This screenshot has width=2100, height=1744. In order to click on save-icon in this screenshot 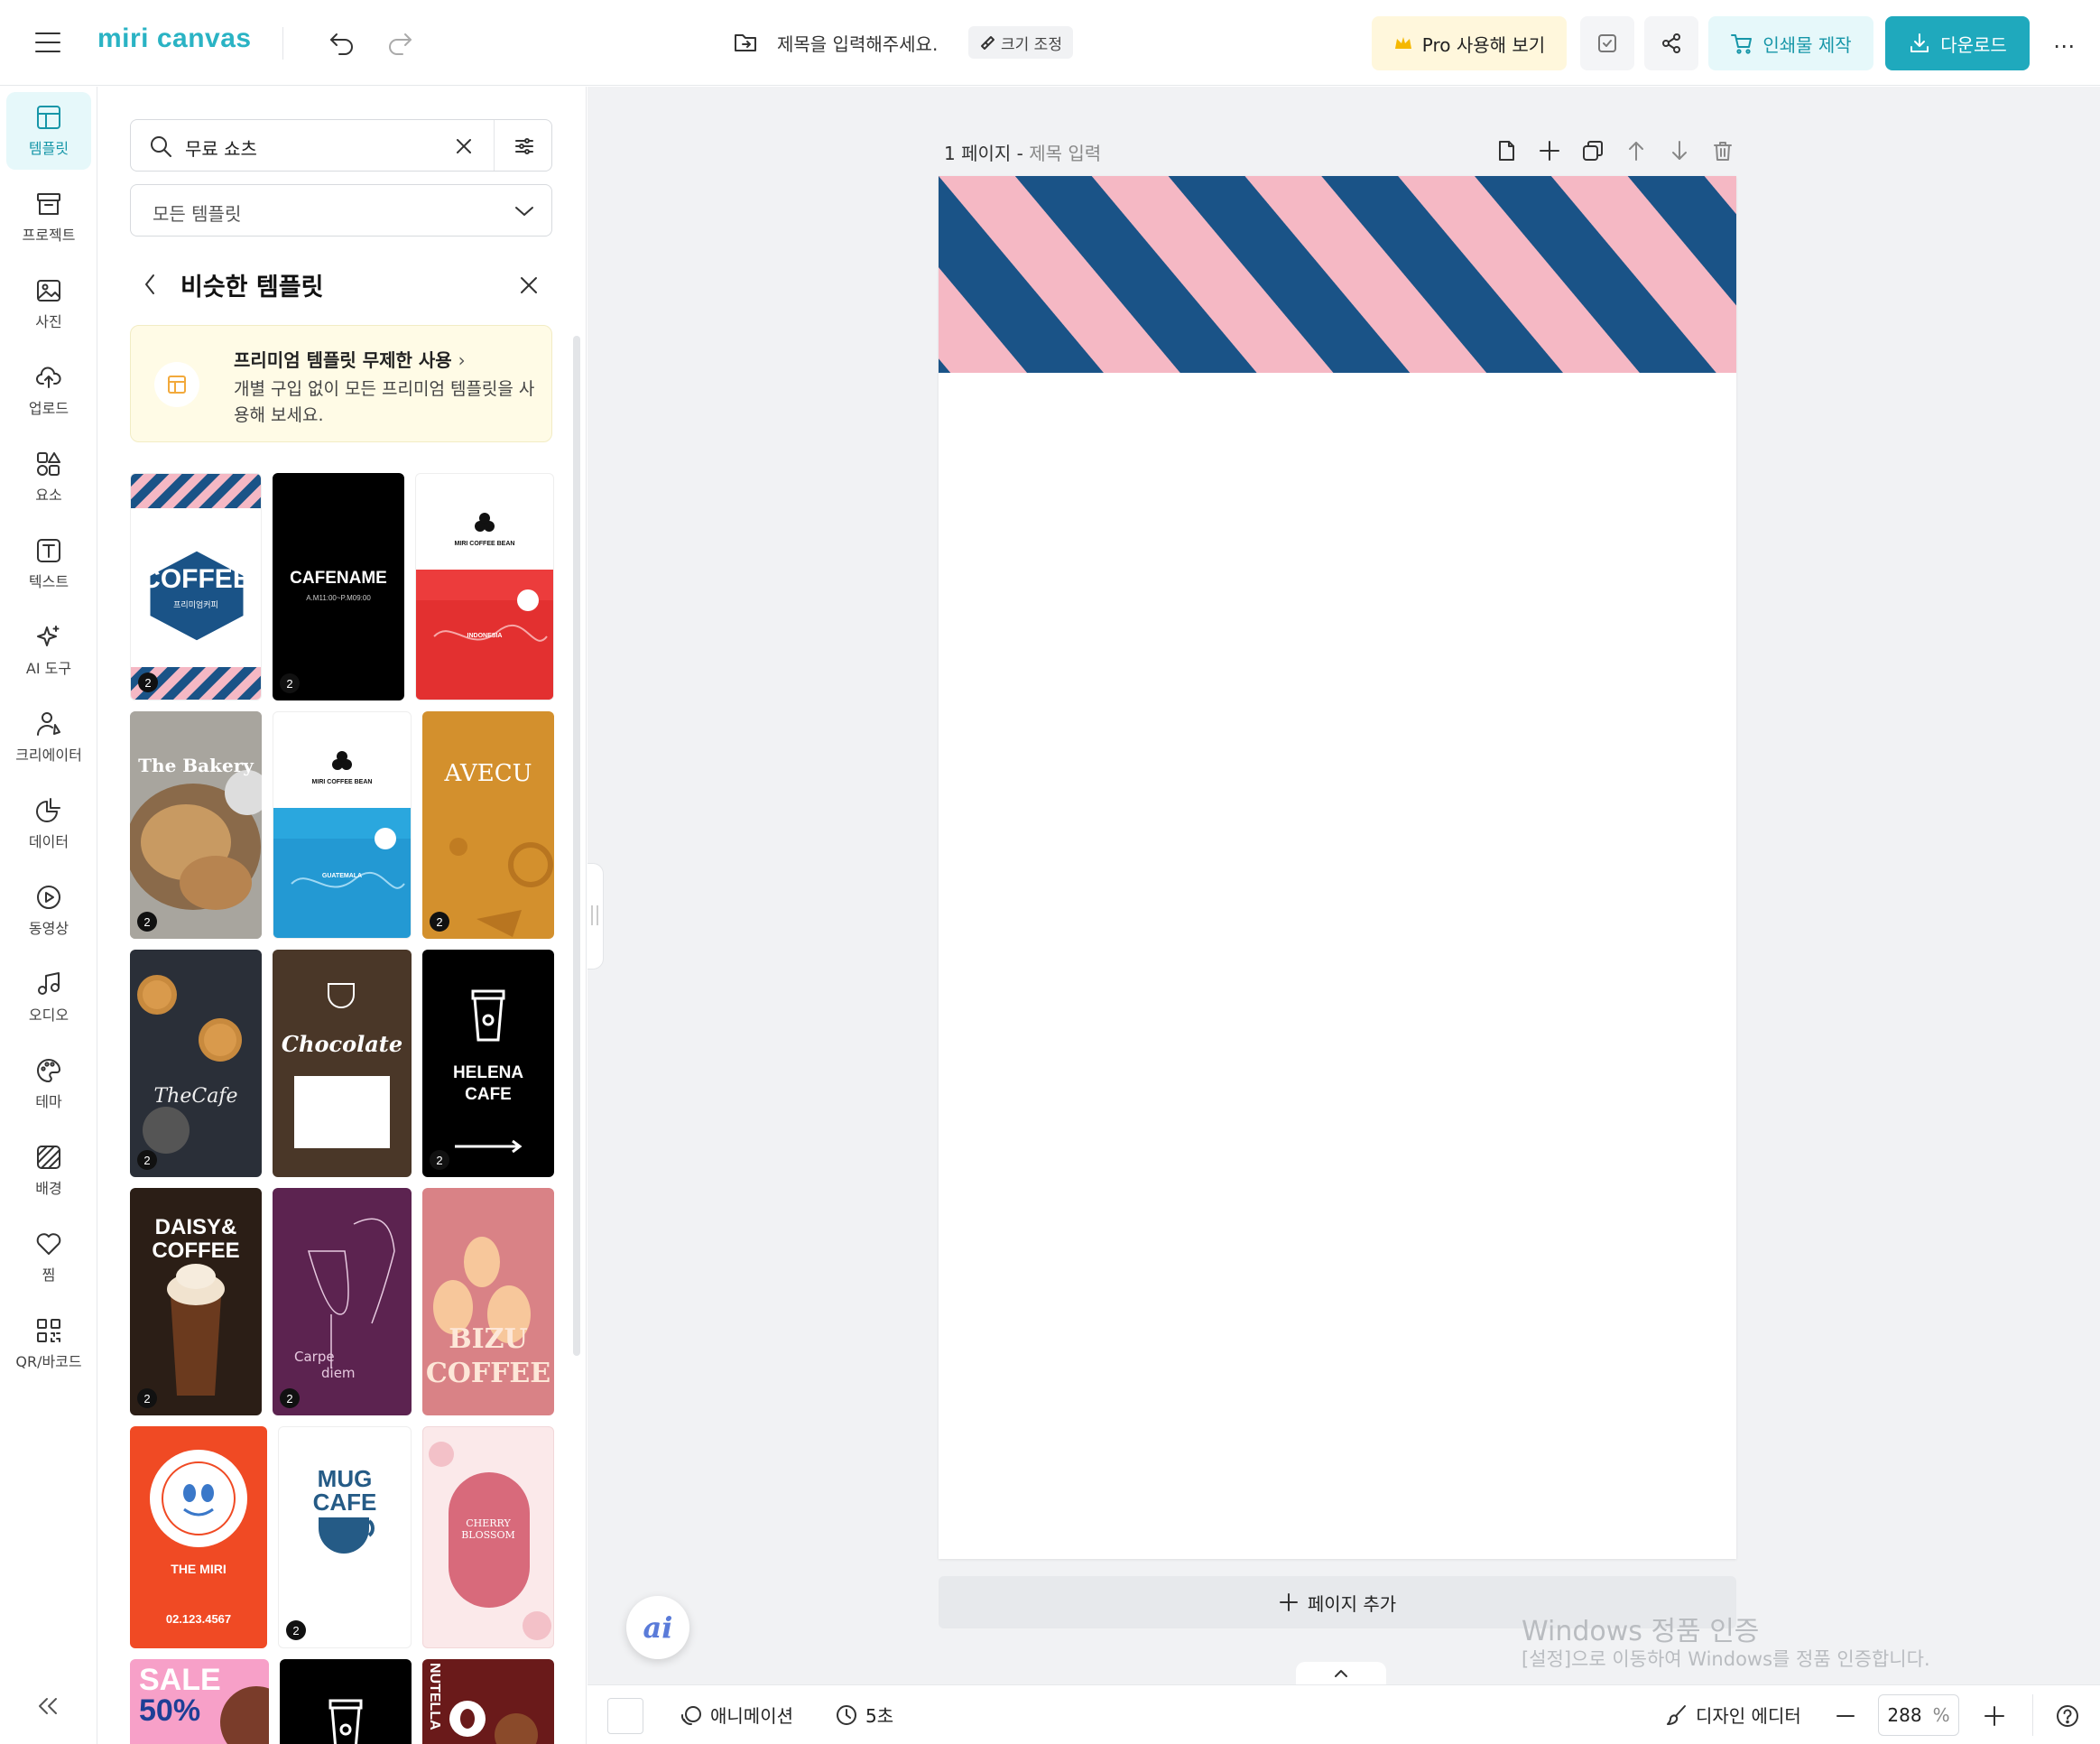, I will do `click(1607, 43)`.